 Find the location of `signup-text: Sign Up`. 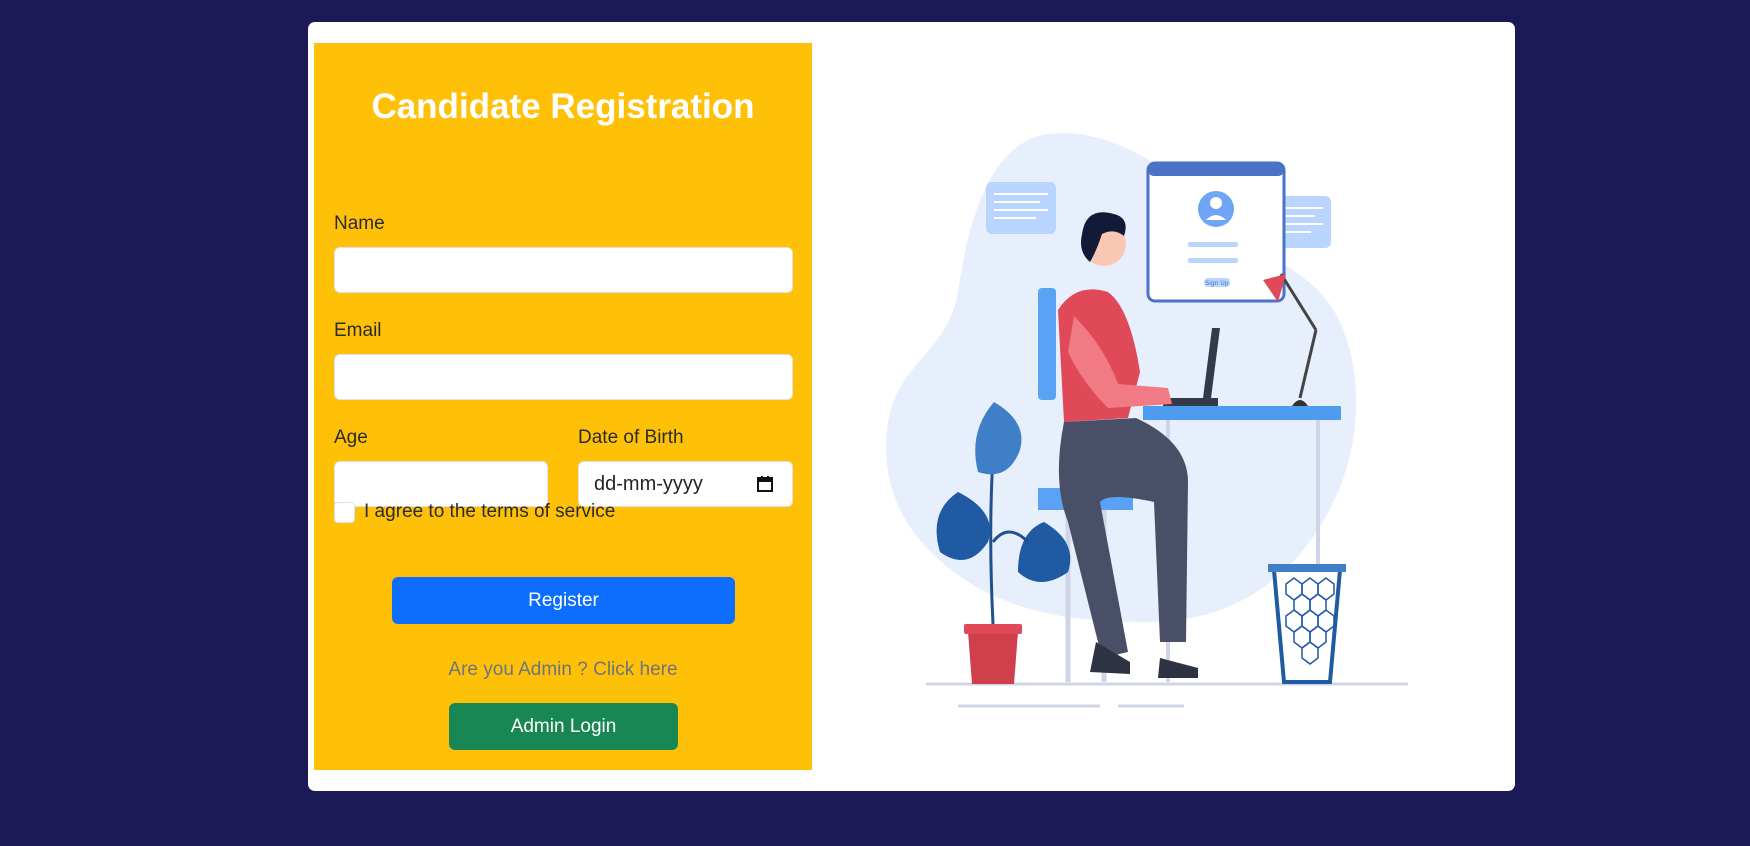

signup-text: Sign Up is located at coordinates (1216, 283).